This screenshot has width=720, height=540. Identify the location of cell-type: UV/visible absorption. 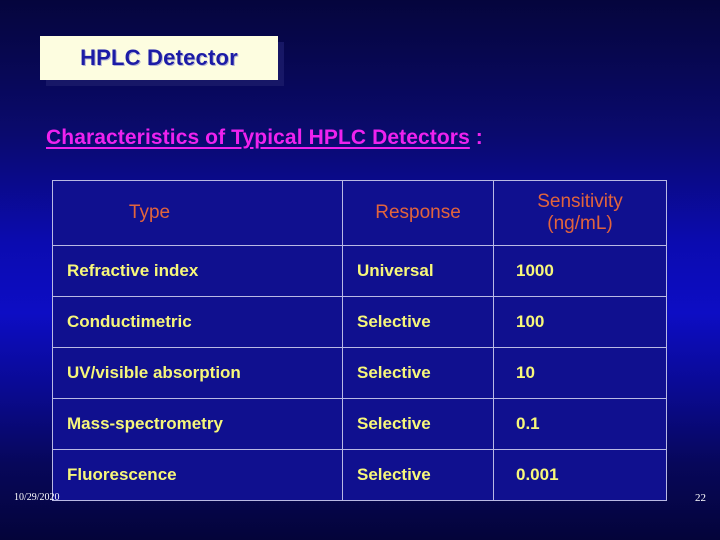
(197, 373).